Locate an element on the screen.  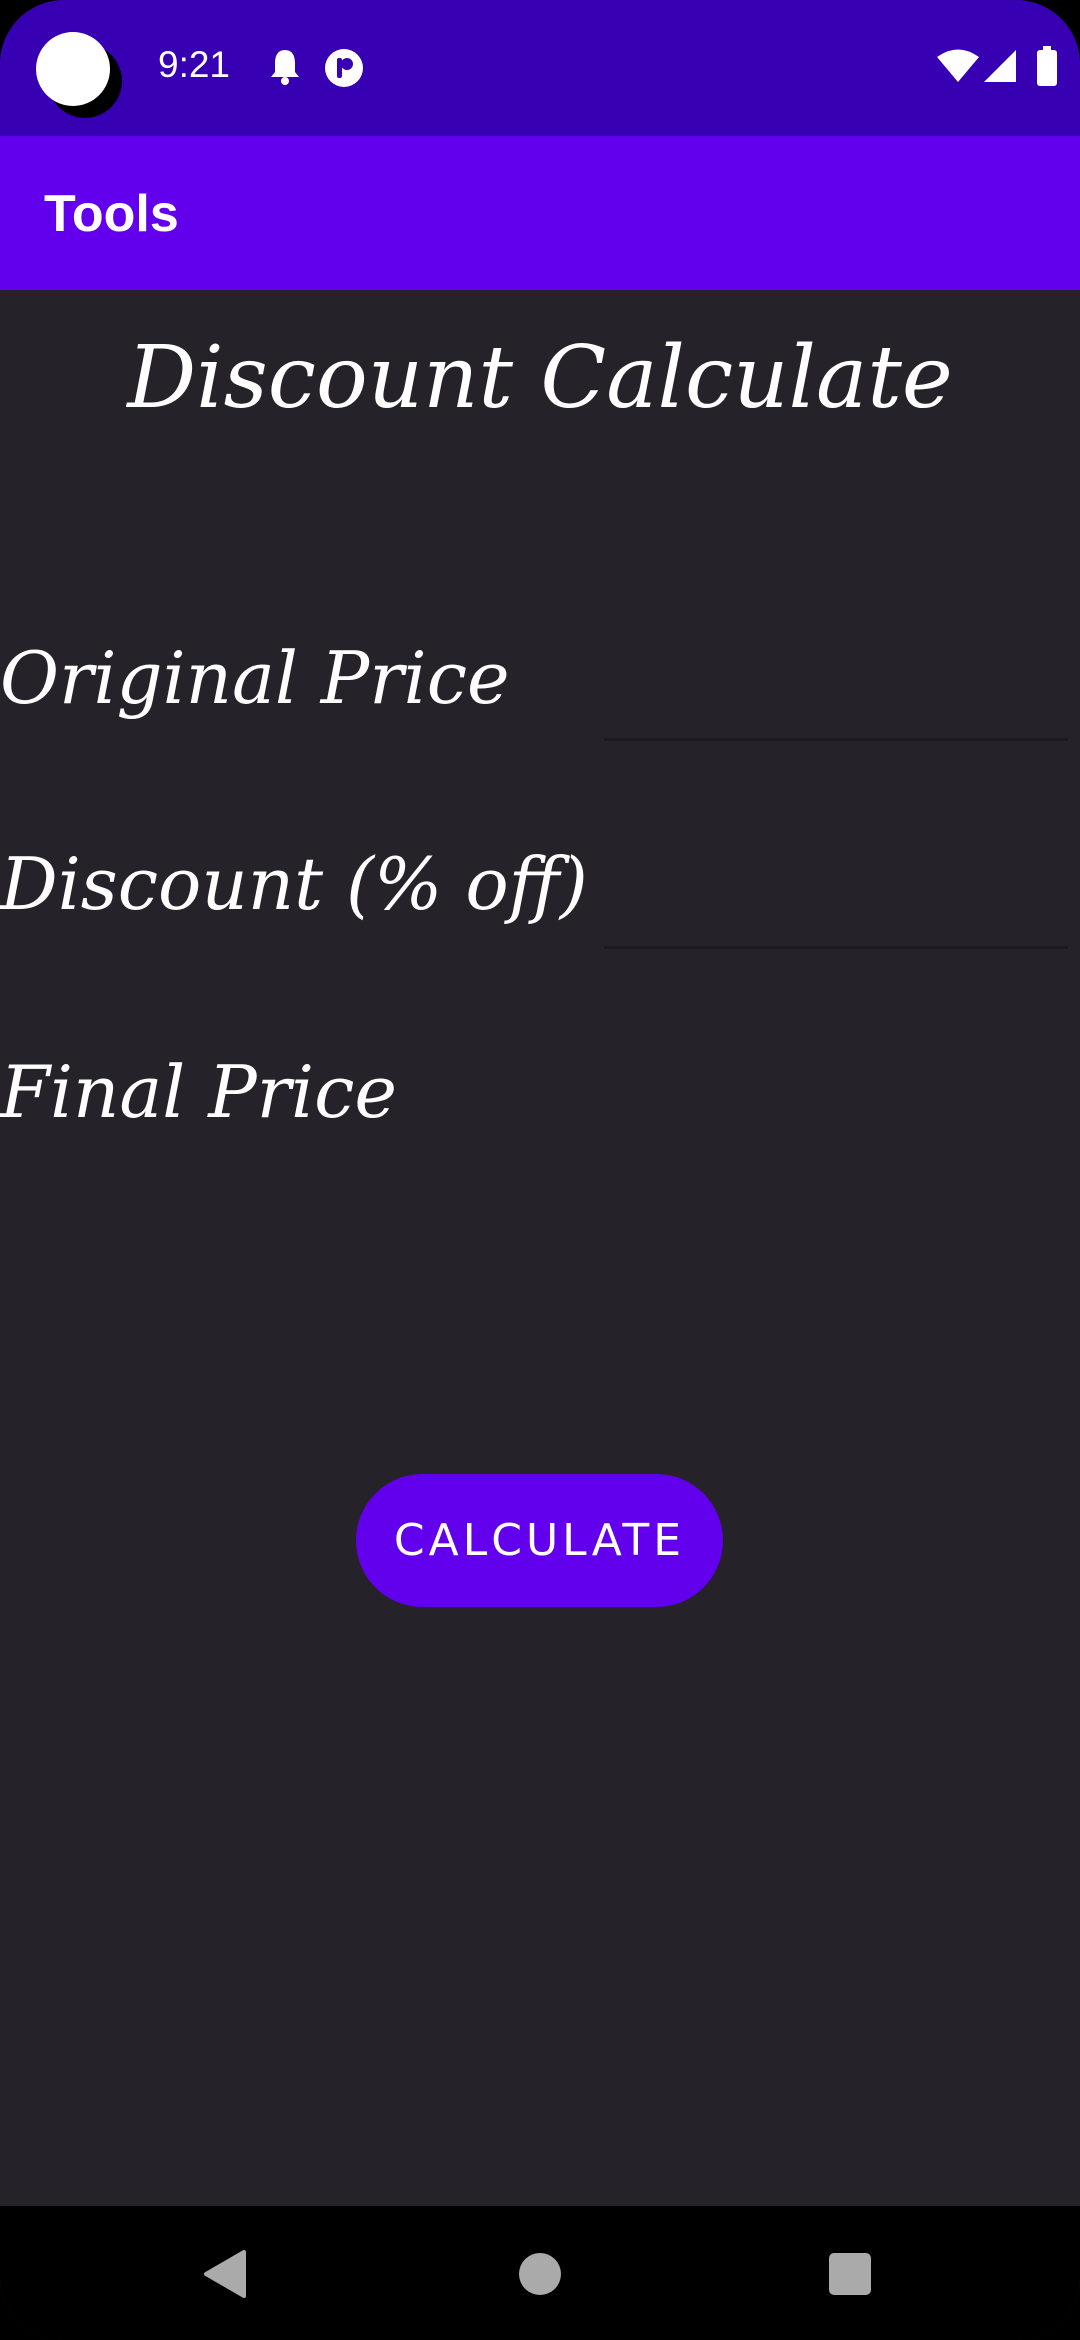
discount-label: Discount (% off) is located at coordinates (294, 884).